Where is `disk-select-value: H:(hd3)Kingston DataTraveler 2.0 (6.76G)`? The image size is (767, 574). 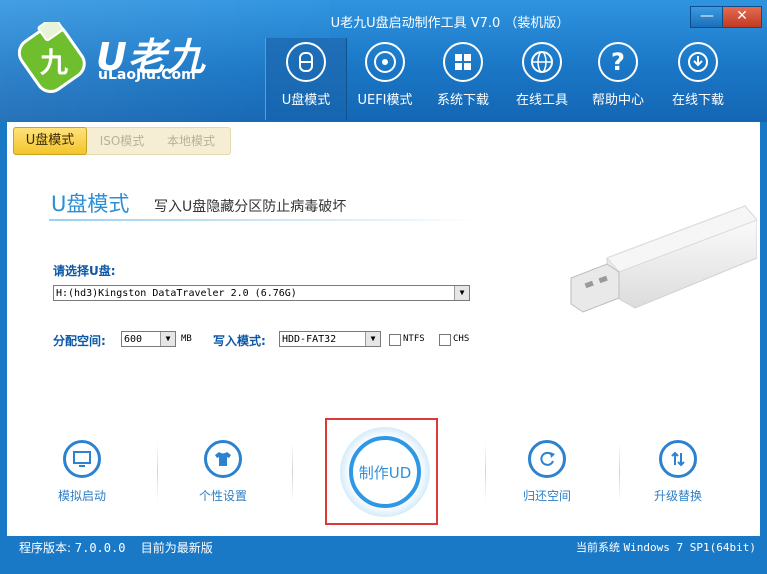
disk-select-value: H:(hd3)Kingston DataTraveler 2.0 (6.76G) is located at coordinates (176, 293).